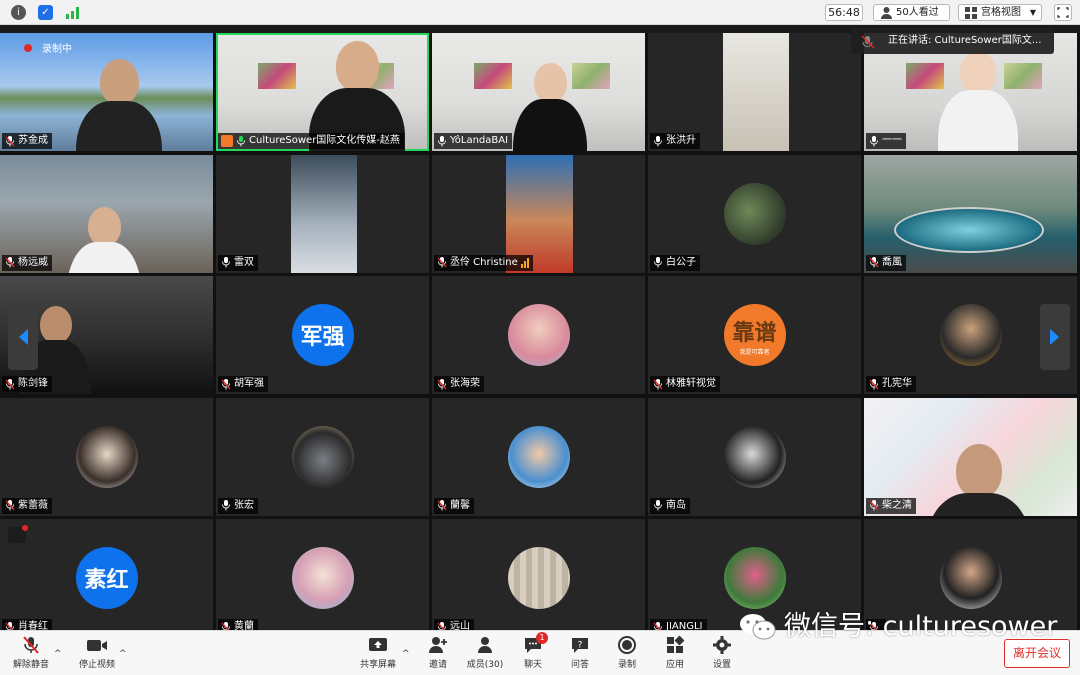  I want to click on people-icon, so click(485, 645).